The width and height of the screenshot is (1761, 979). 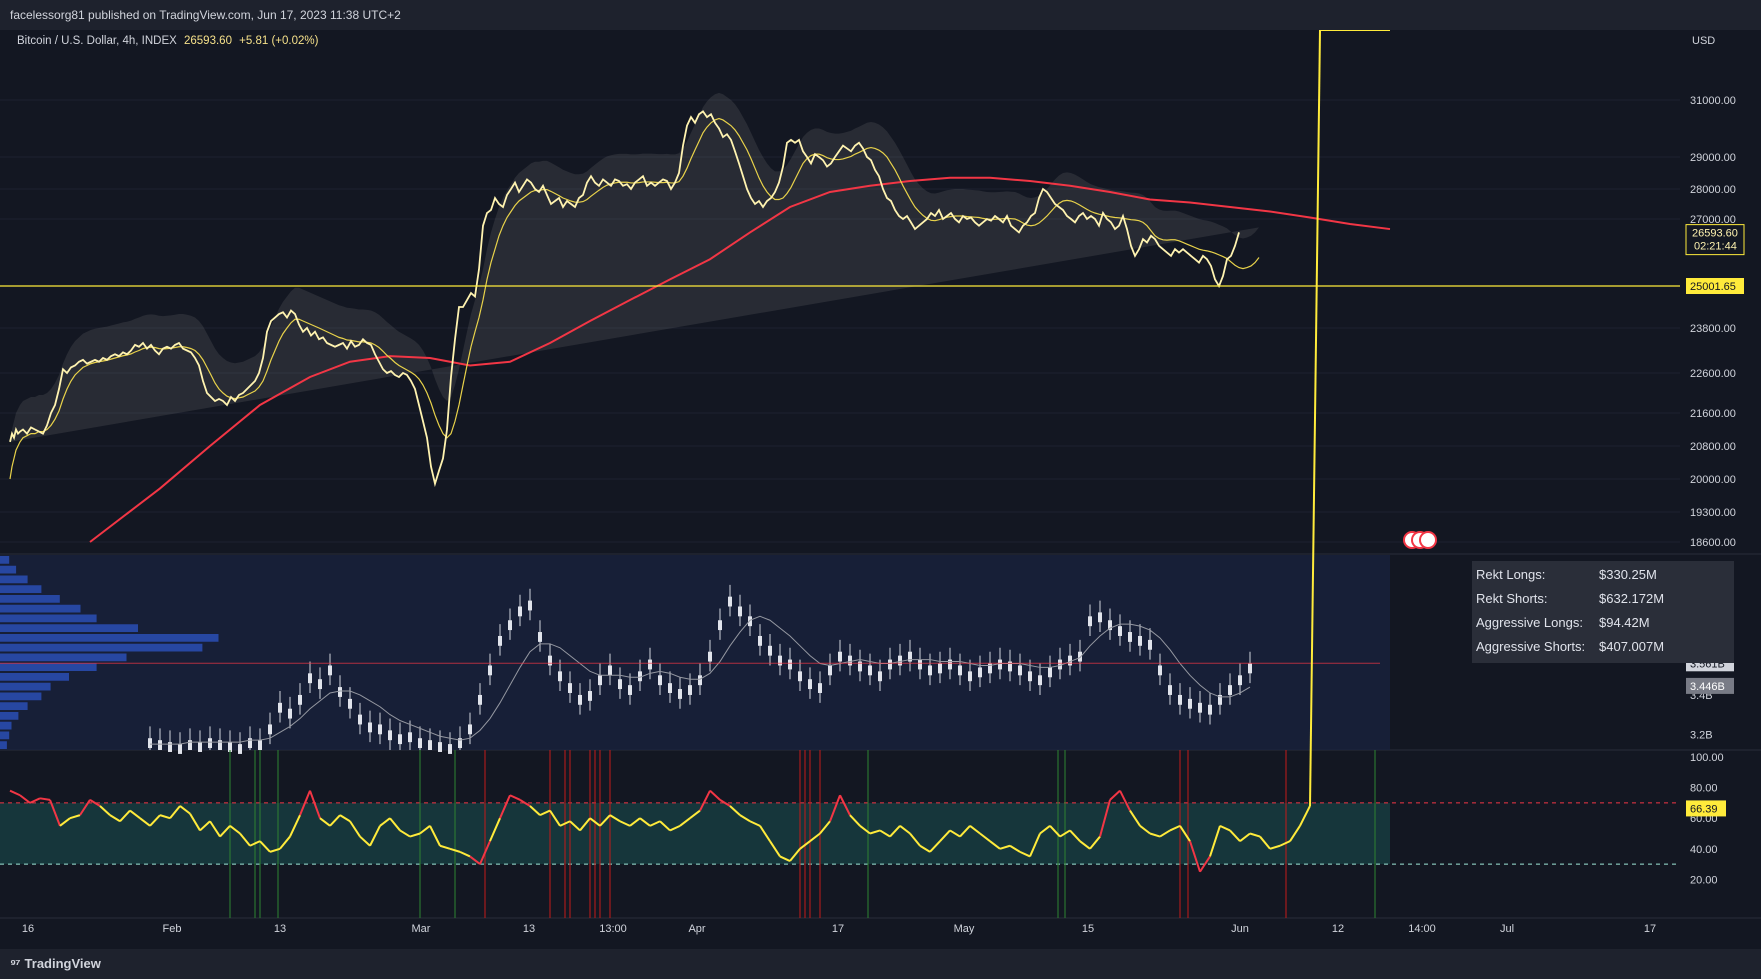 I want to click on time-axis-label: 12, so click(x=1338, y=929).